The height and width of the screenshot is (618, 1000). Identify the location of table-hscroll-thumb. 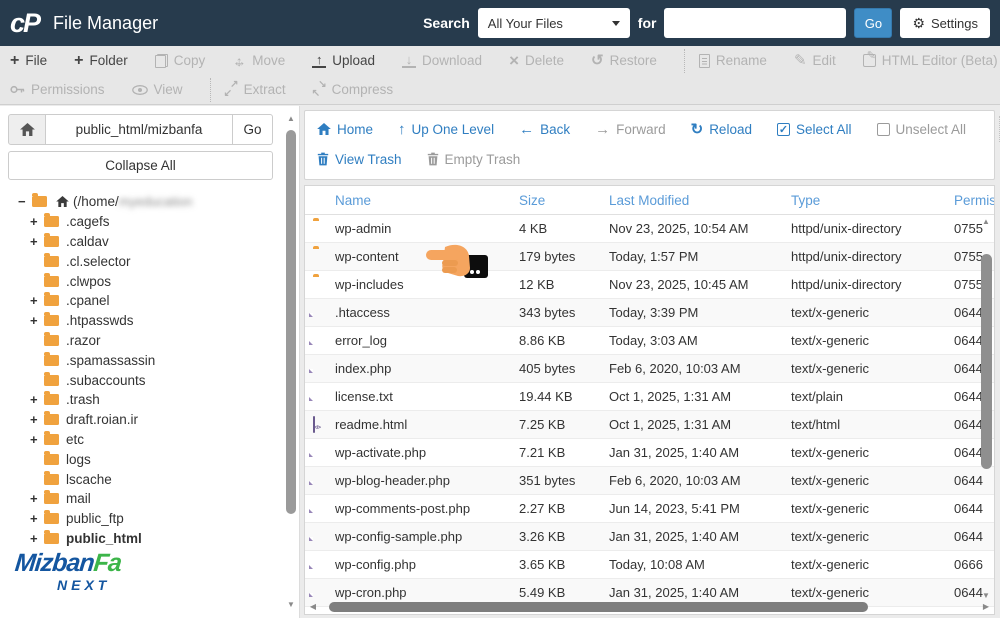
(598, 607).